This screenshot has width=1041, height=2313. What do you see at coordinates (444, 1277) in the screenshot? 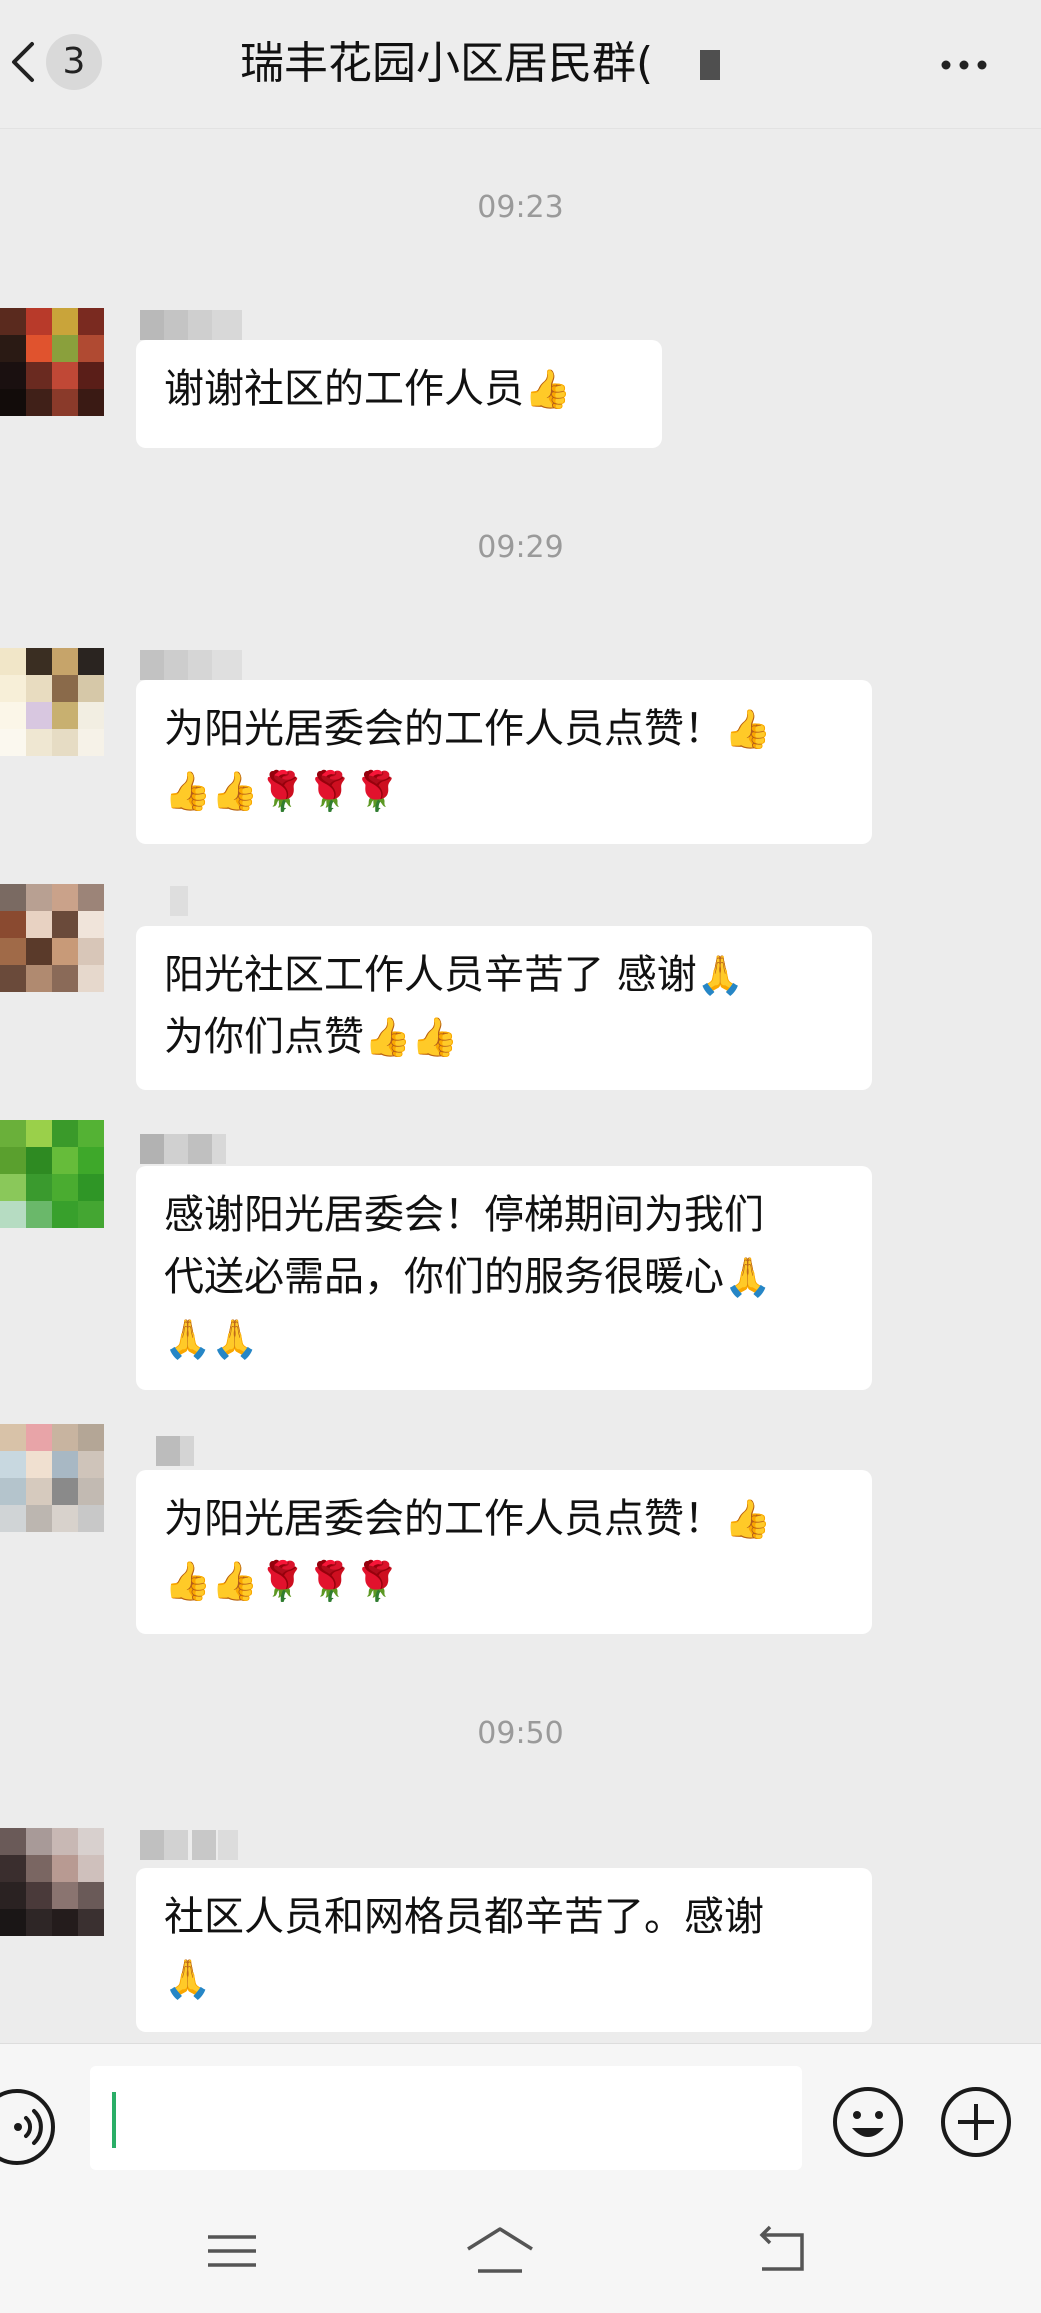
I see `message-text: 代送必需品，你们的服务很暖心` at bounding box center [444, 1277].